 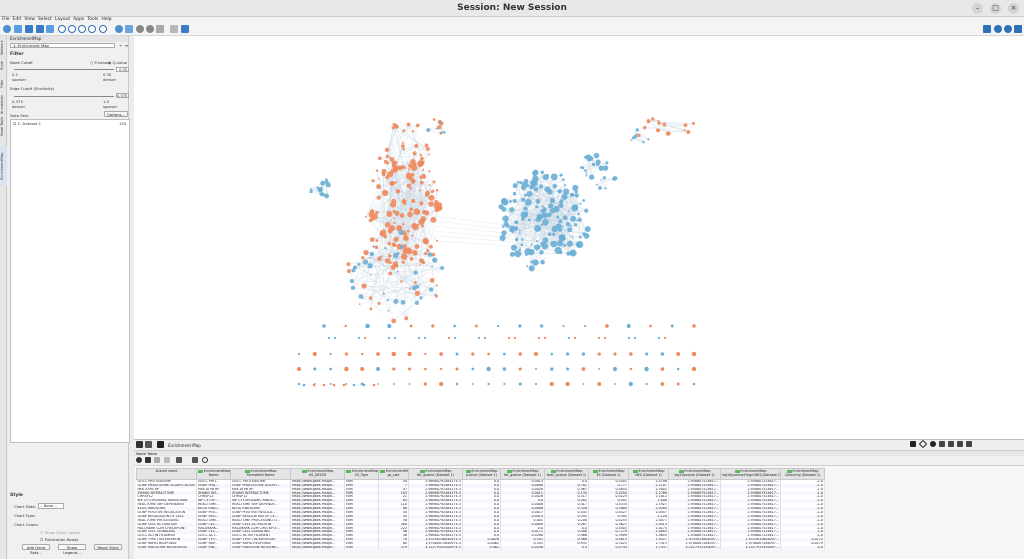 I want to click on delete-icon, so click(x=160, y=29).